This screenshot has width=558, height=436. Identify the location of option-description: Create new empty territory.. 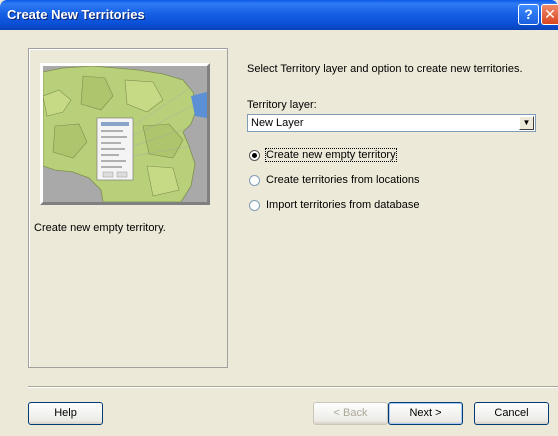
(100, 228).